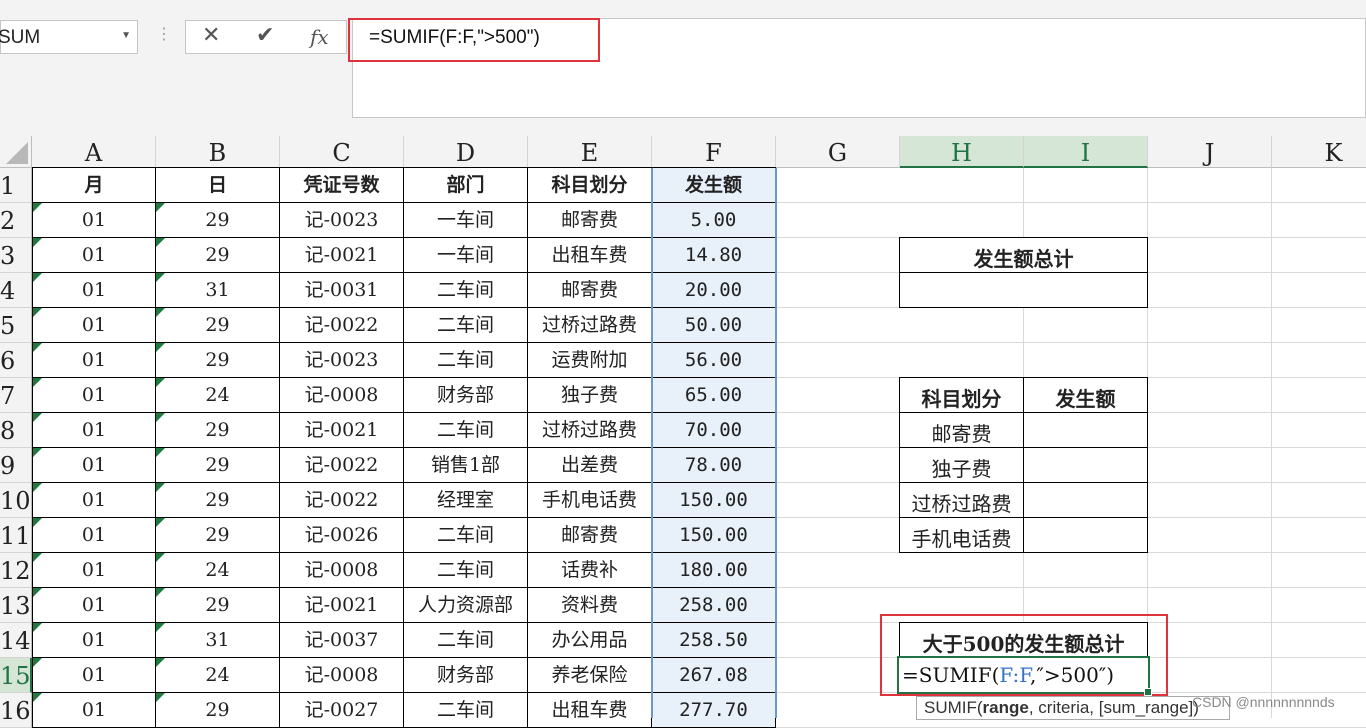  I want to click on column-header-D: D, so click(466, 152).